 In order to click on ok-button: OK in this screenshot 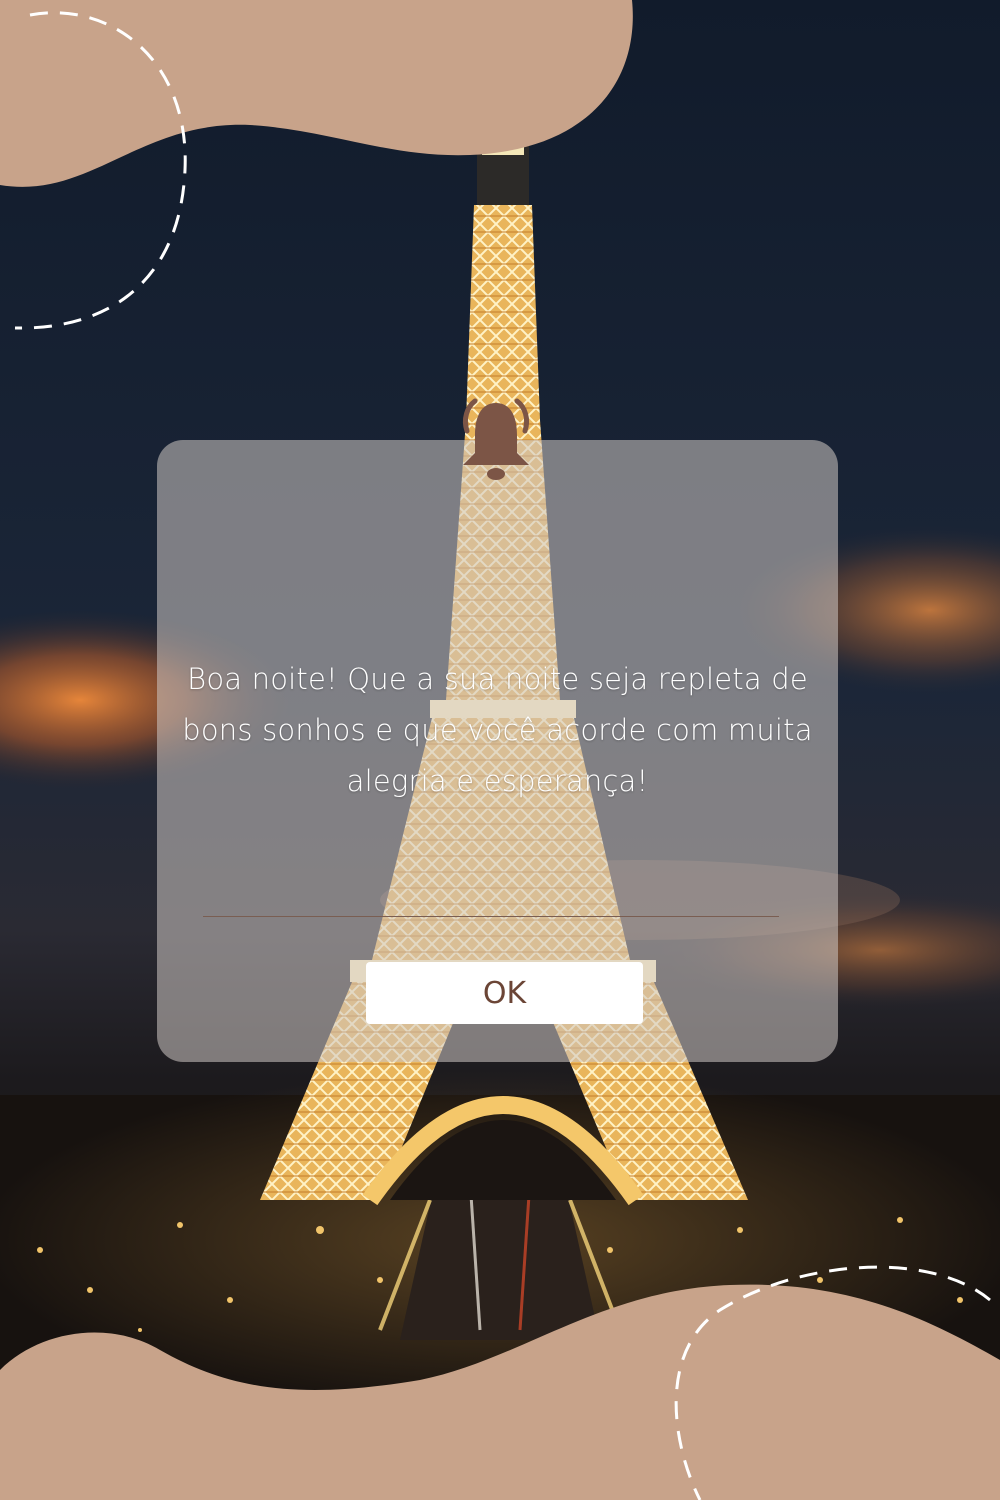, I will do `click(504, 993)`.